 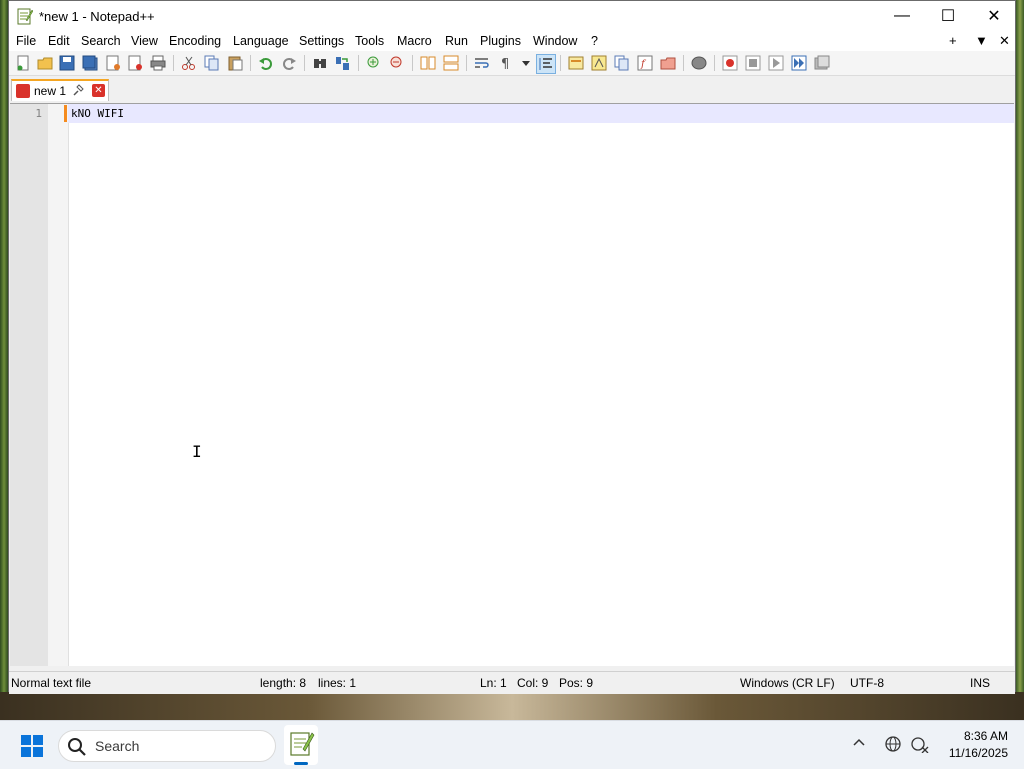 I want to click on function-list-icon: f, so click(x=645, y=63).